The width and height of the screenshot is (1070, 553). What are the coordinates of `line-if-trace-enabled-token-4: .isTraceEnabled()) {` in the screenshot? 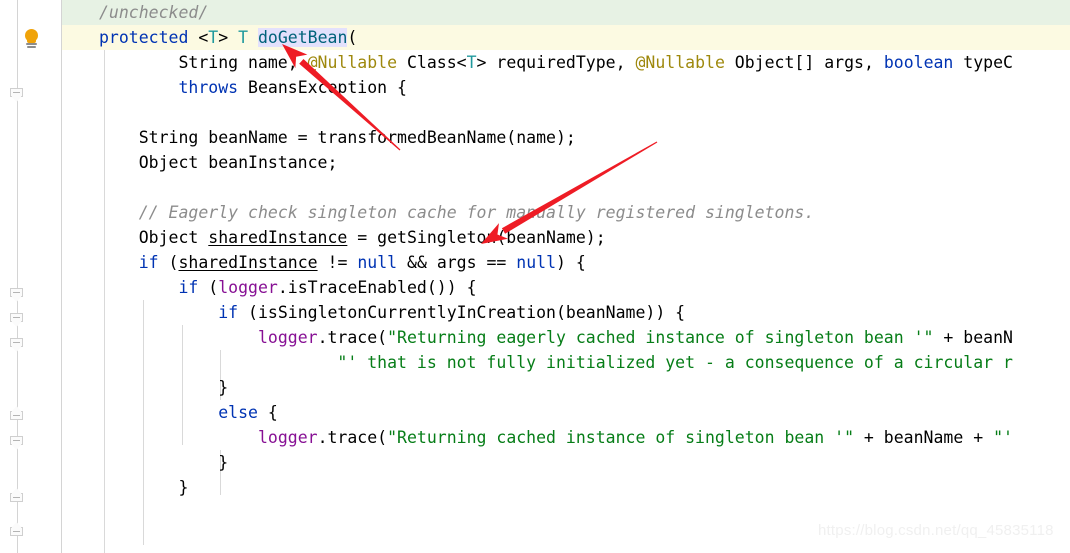 It's located at (377, 287).